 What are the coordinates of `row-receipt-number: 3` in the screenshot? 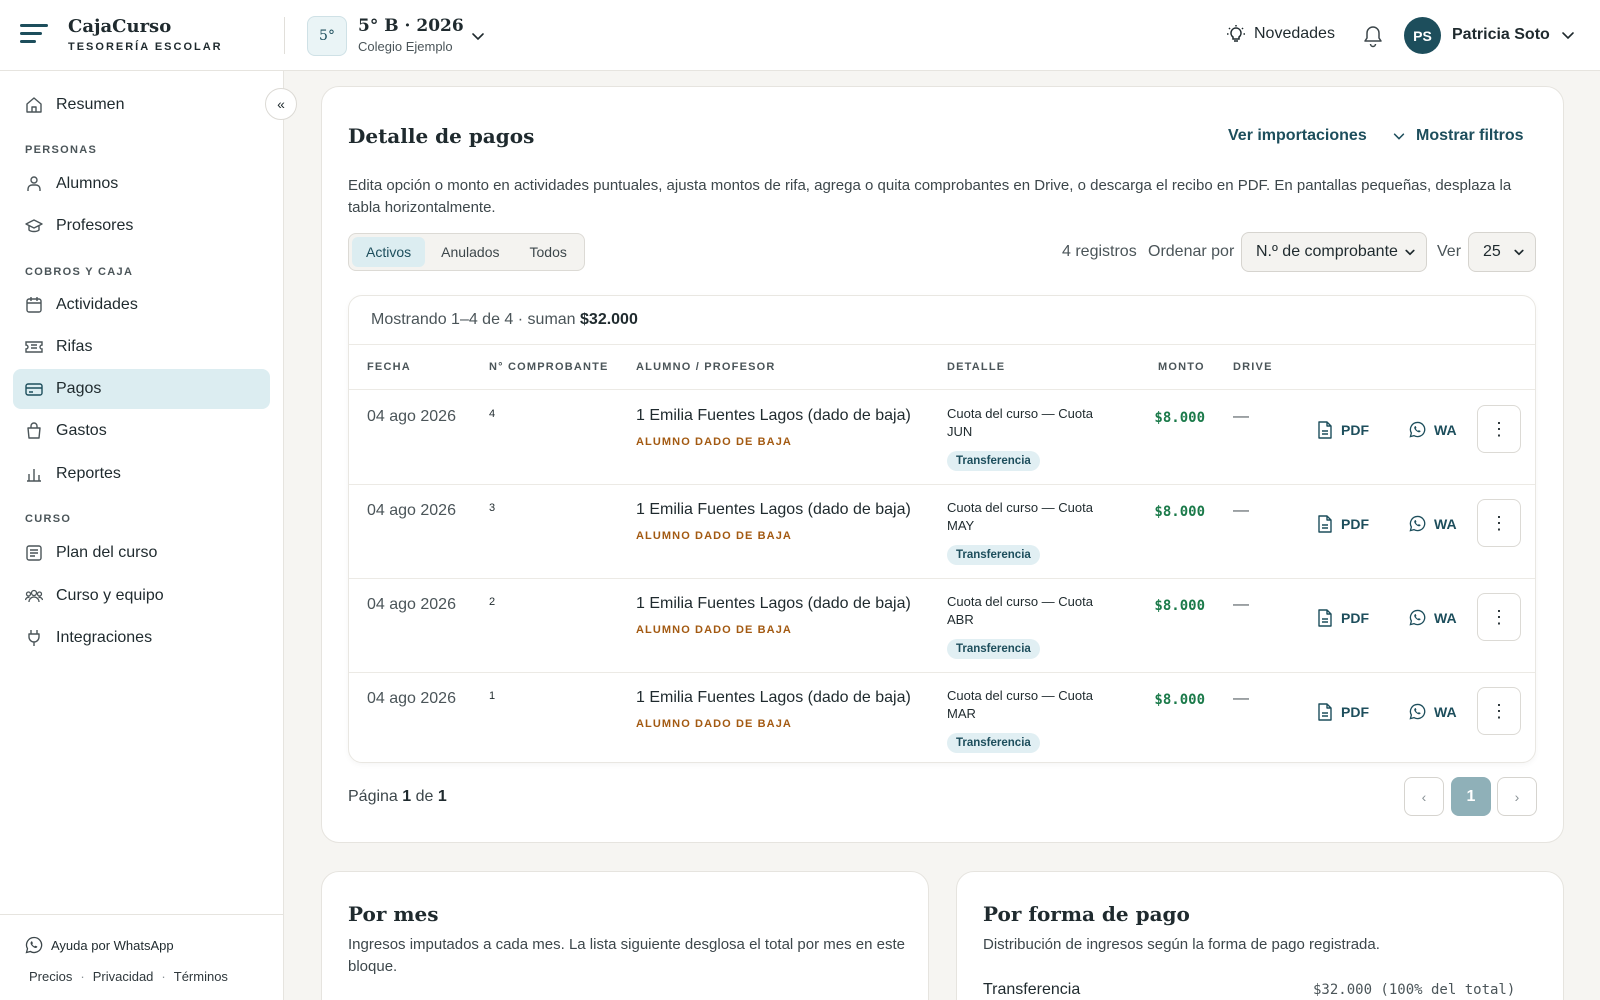 It's located at (492, 508).